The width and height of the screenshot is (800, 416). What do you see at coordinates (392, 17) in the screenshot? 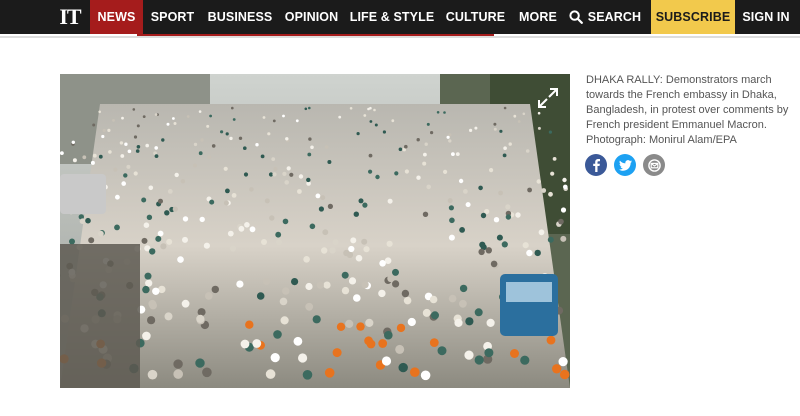
I see `nav-life-style: LIFE & STYLE` at bounding box center [392, 17].